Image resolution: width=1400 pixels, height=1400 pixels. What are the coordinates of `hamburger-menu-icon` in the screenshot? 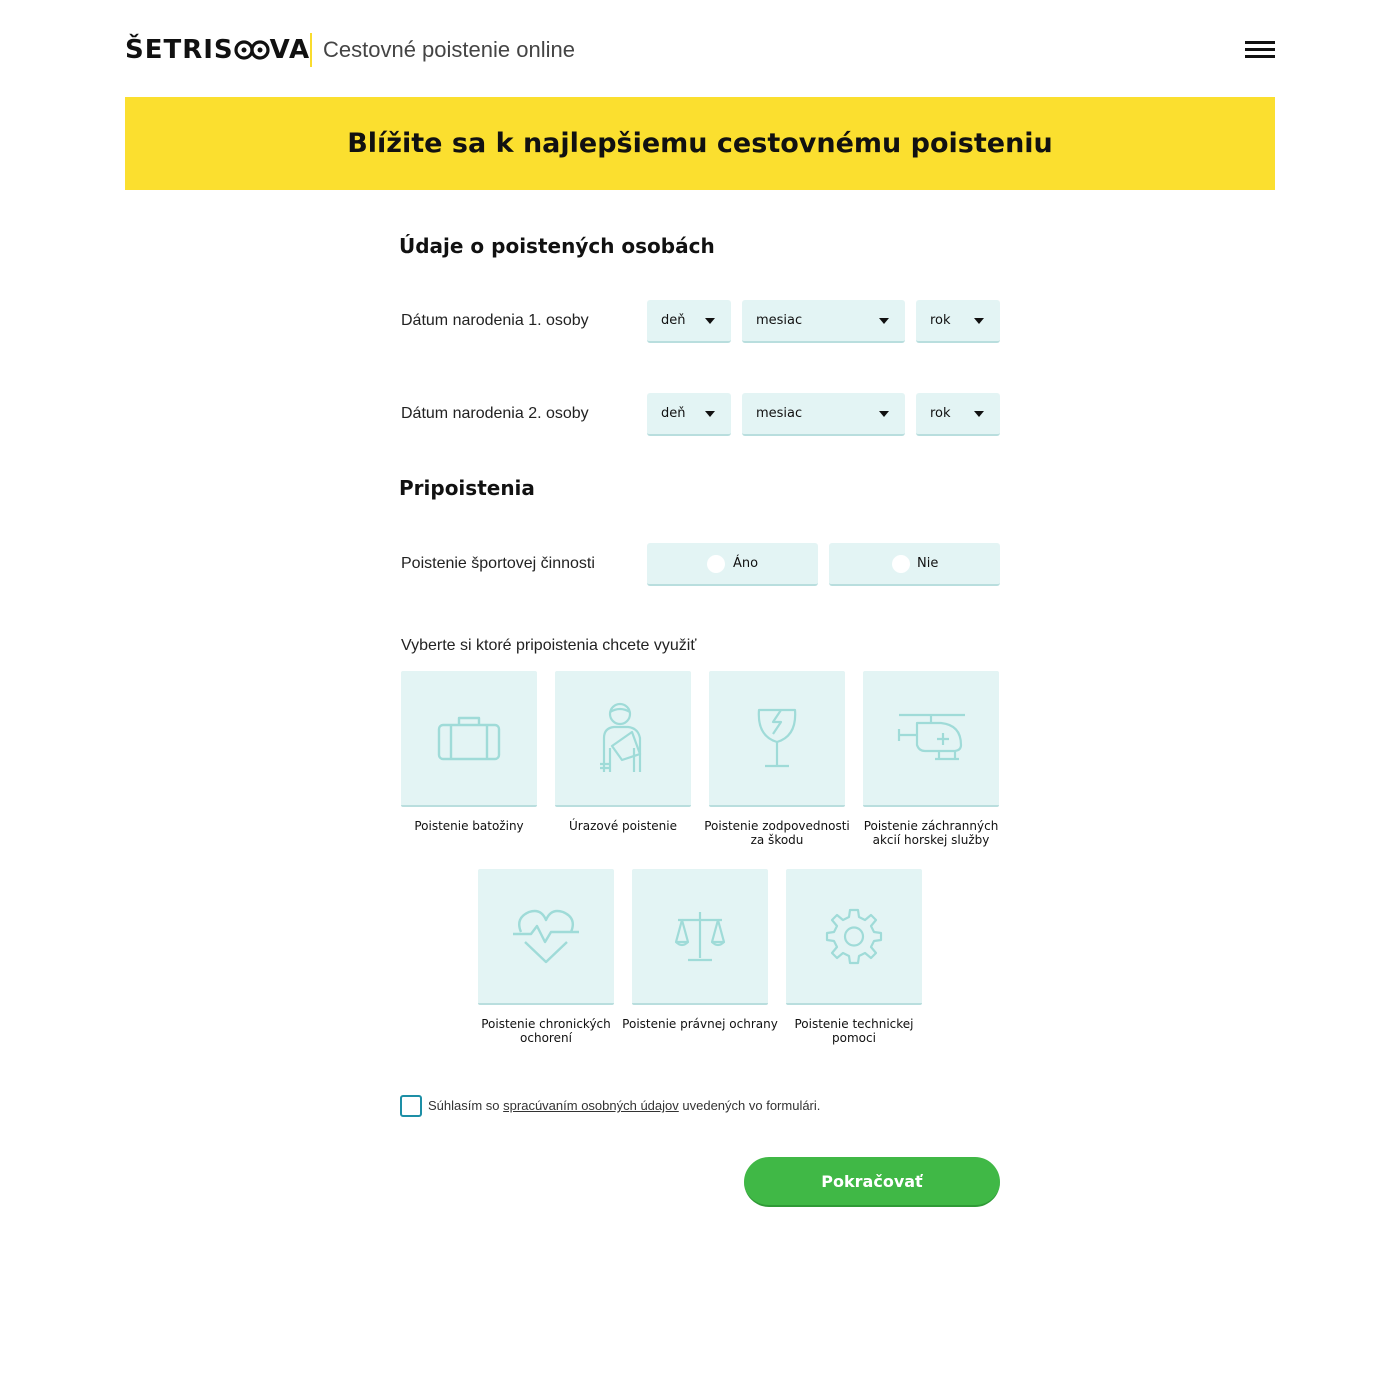 It's located at (1260, 51).